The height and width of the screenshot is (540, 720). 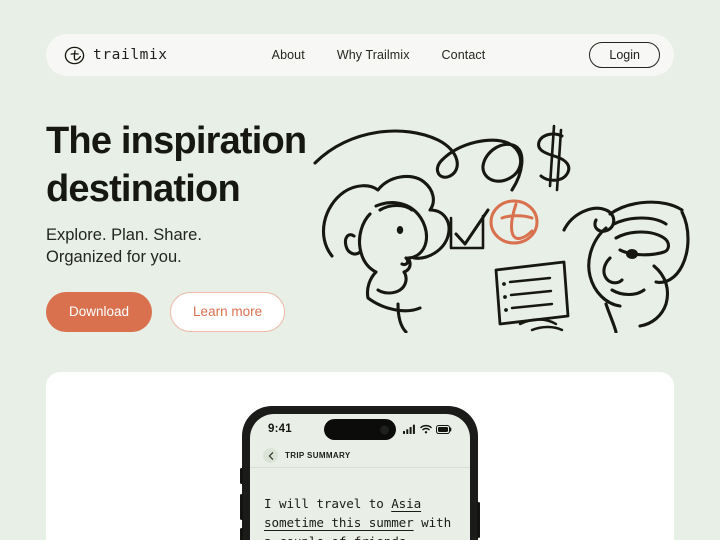 What do you see at coordinates (130, 55) in the screenshot?
I see `brand-name: trailmix` at bounding box center [130, 55].